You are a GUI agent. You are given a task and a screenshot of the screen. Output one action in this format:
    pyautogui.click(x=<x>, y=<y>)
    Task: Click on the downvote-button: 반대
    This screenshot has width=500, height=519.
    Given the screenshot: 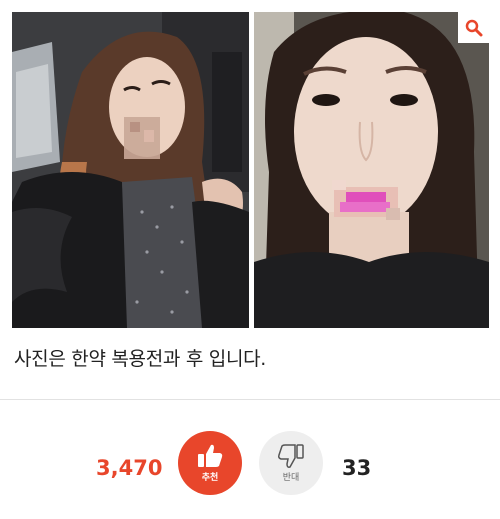 What is the action you would take?
    pyautogui.click(x=291, y=463)
    